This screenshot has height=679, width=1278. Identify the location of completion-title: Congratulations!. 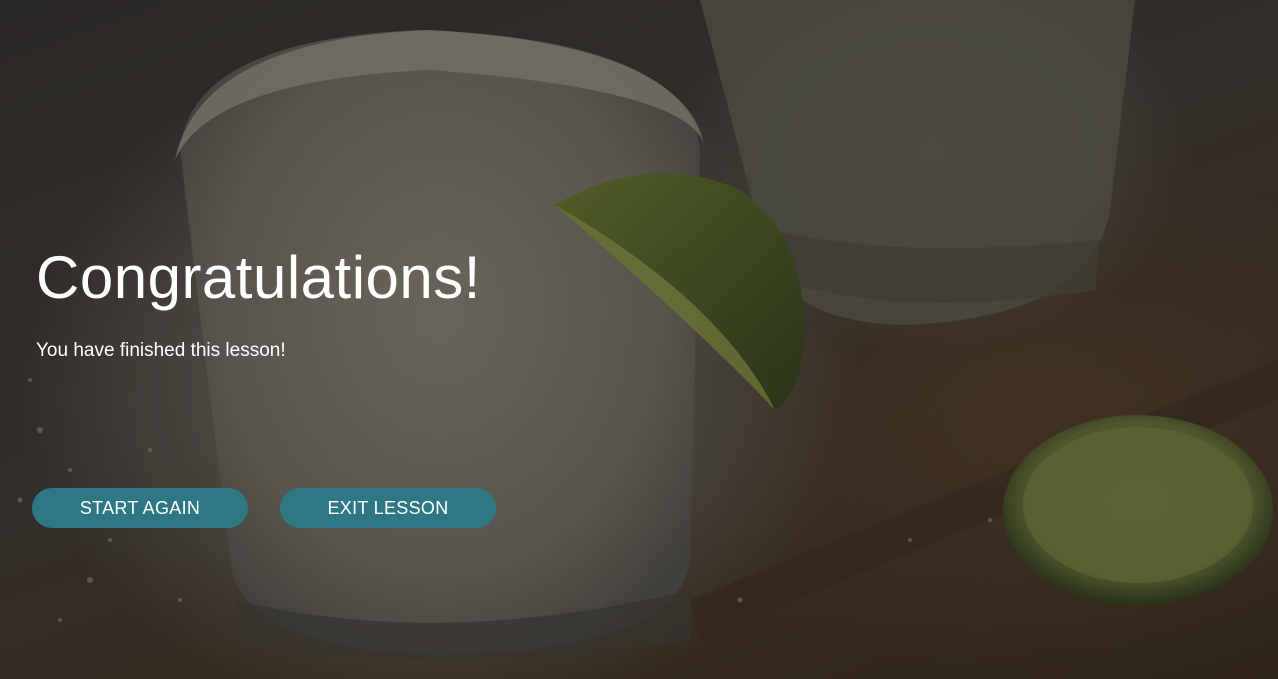
(258, 277).